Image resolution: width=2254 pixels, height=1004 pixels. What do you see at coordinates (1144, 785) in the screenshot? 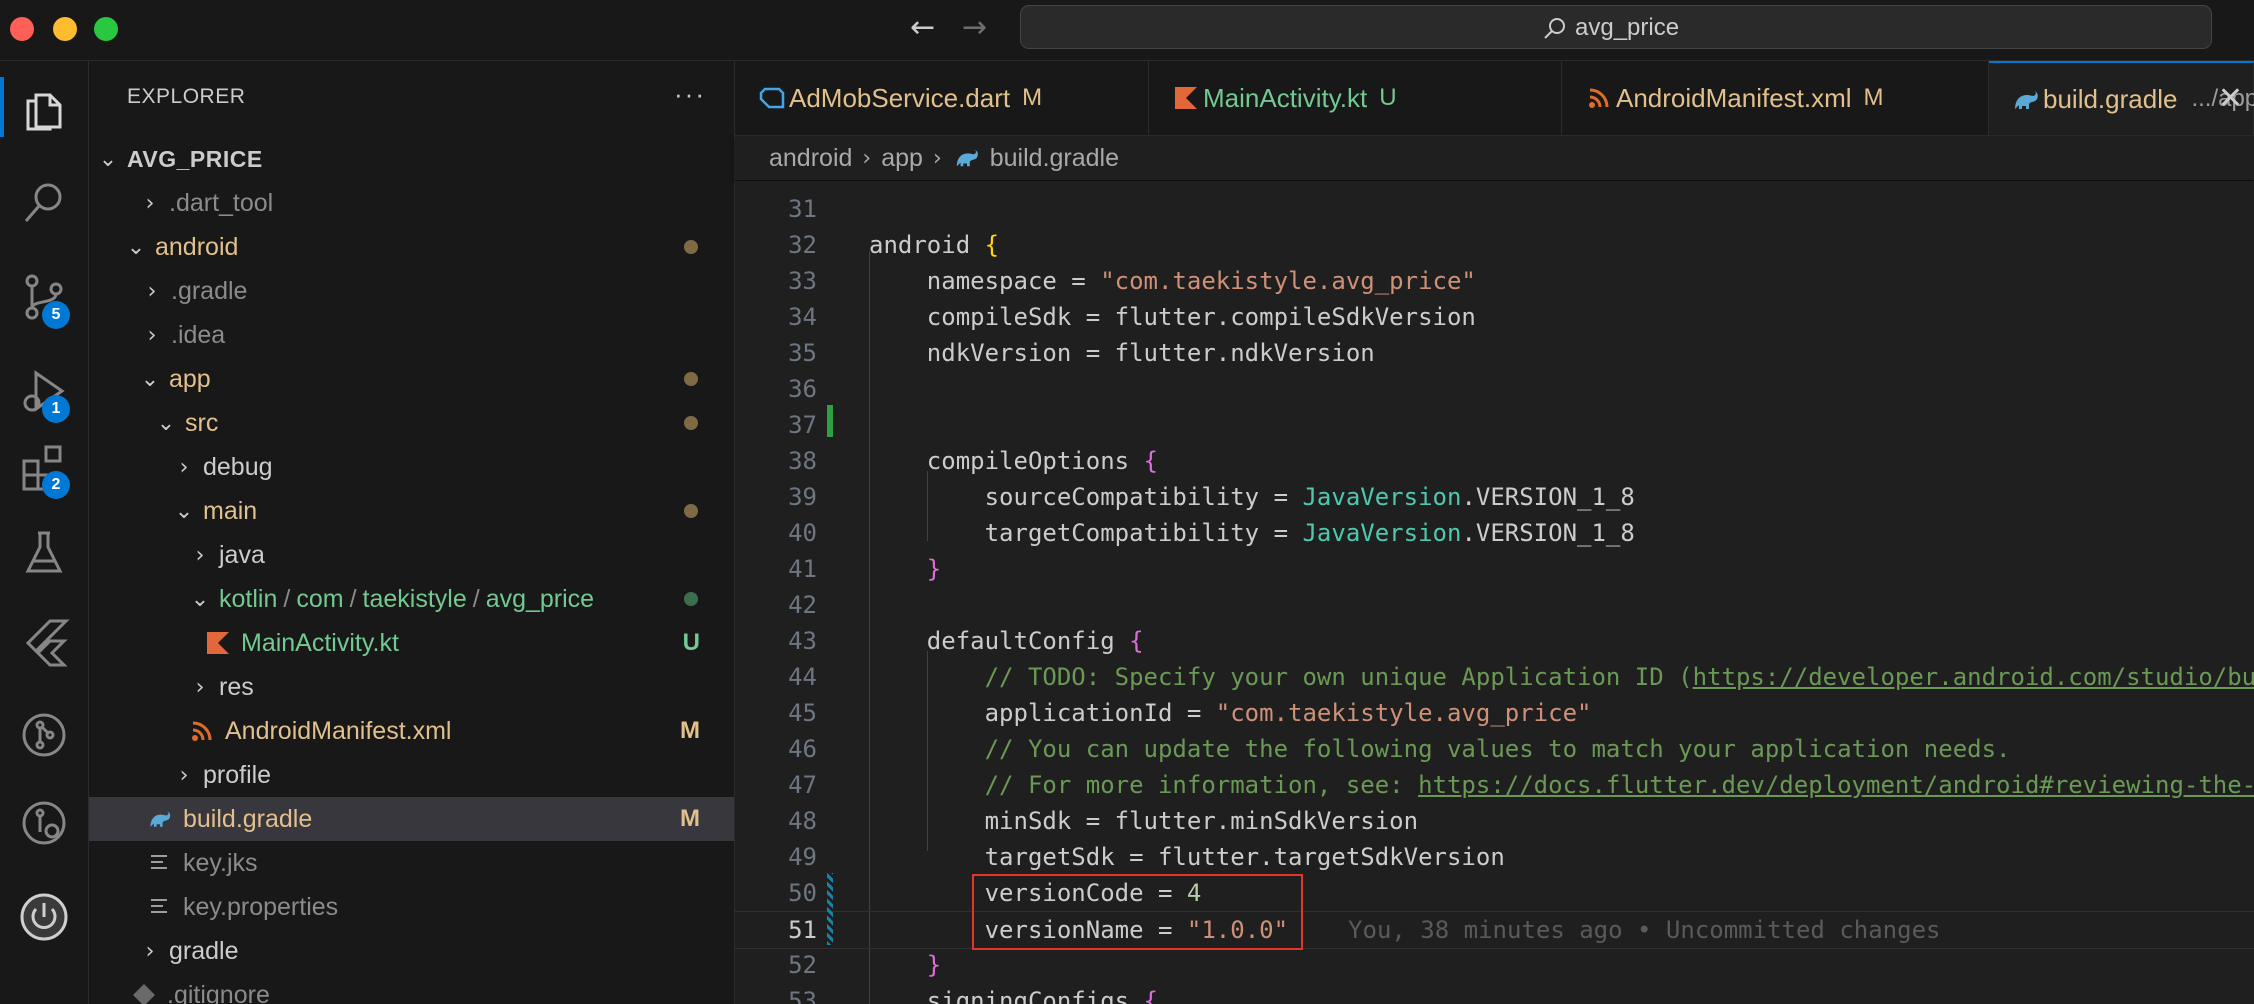
I see `code-token: // For more information, see:` at bounding box center [1144, 785].